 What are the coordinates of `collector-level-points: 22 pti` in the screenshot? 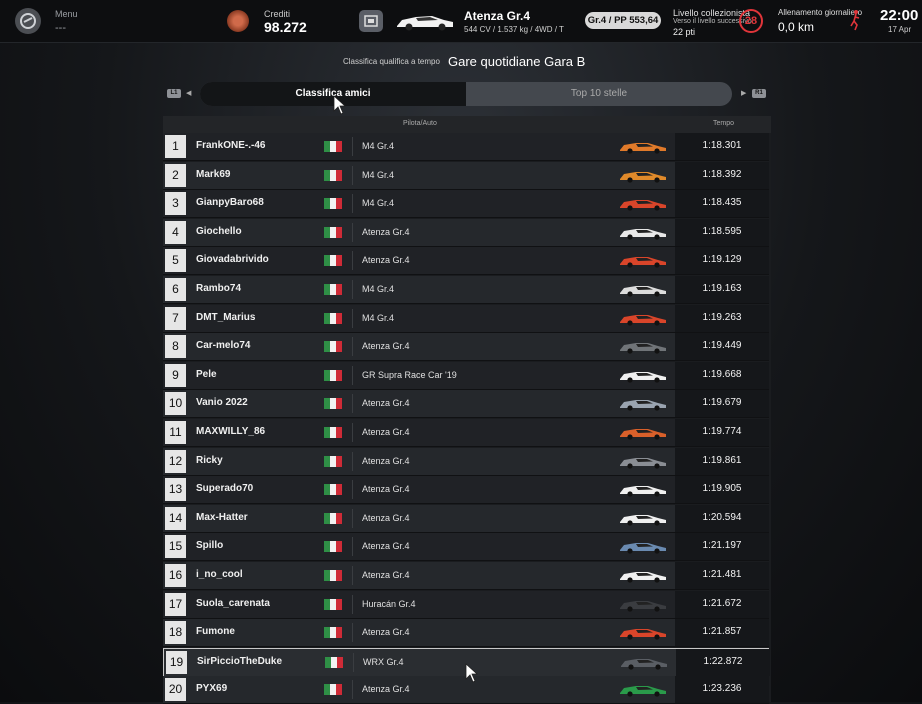 It's located at (684, 32).